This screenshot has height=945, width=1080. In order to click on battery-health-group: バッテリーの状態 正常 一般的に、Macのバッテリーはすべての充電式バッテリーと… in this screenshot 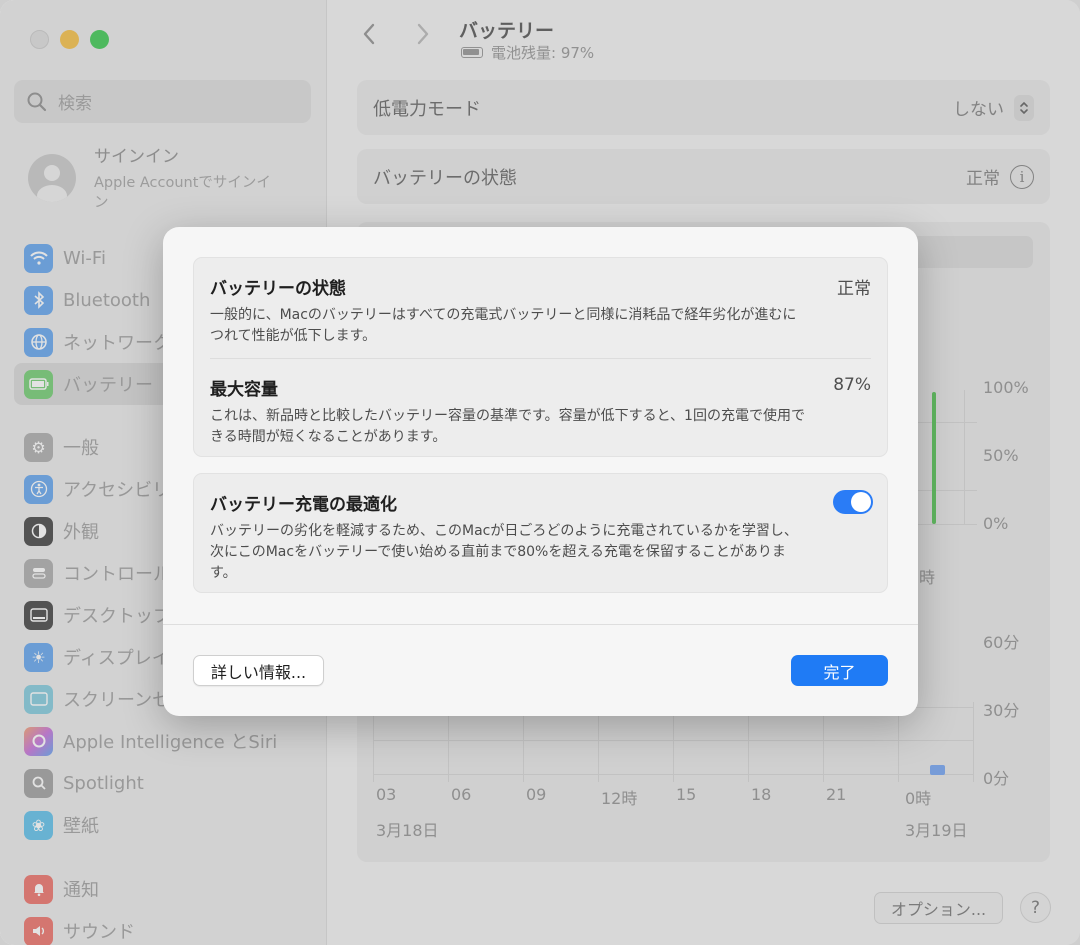, I will do `click(540, 357)`.